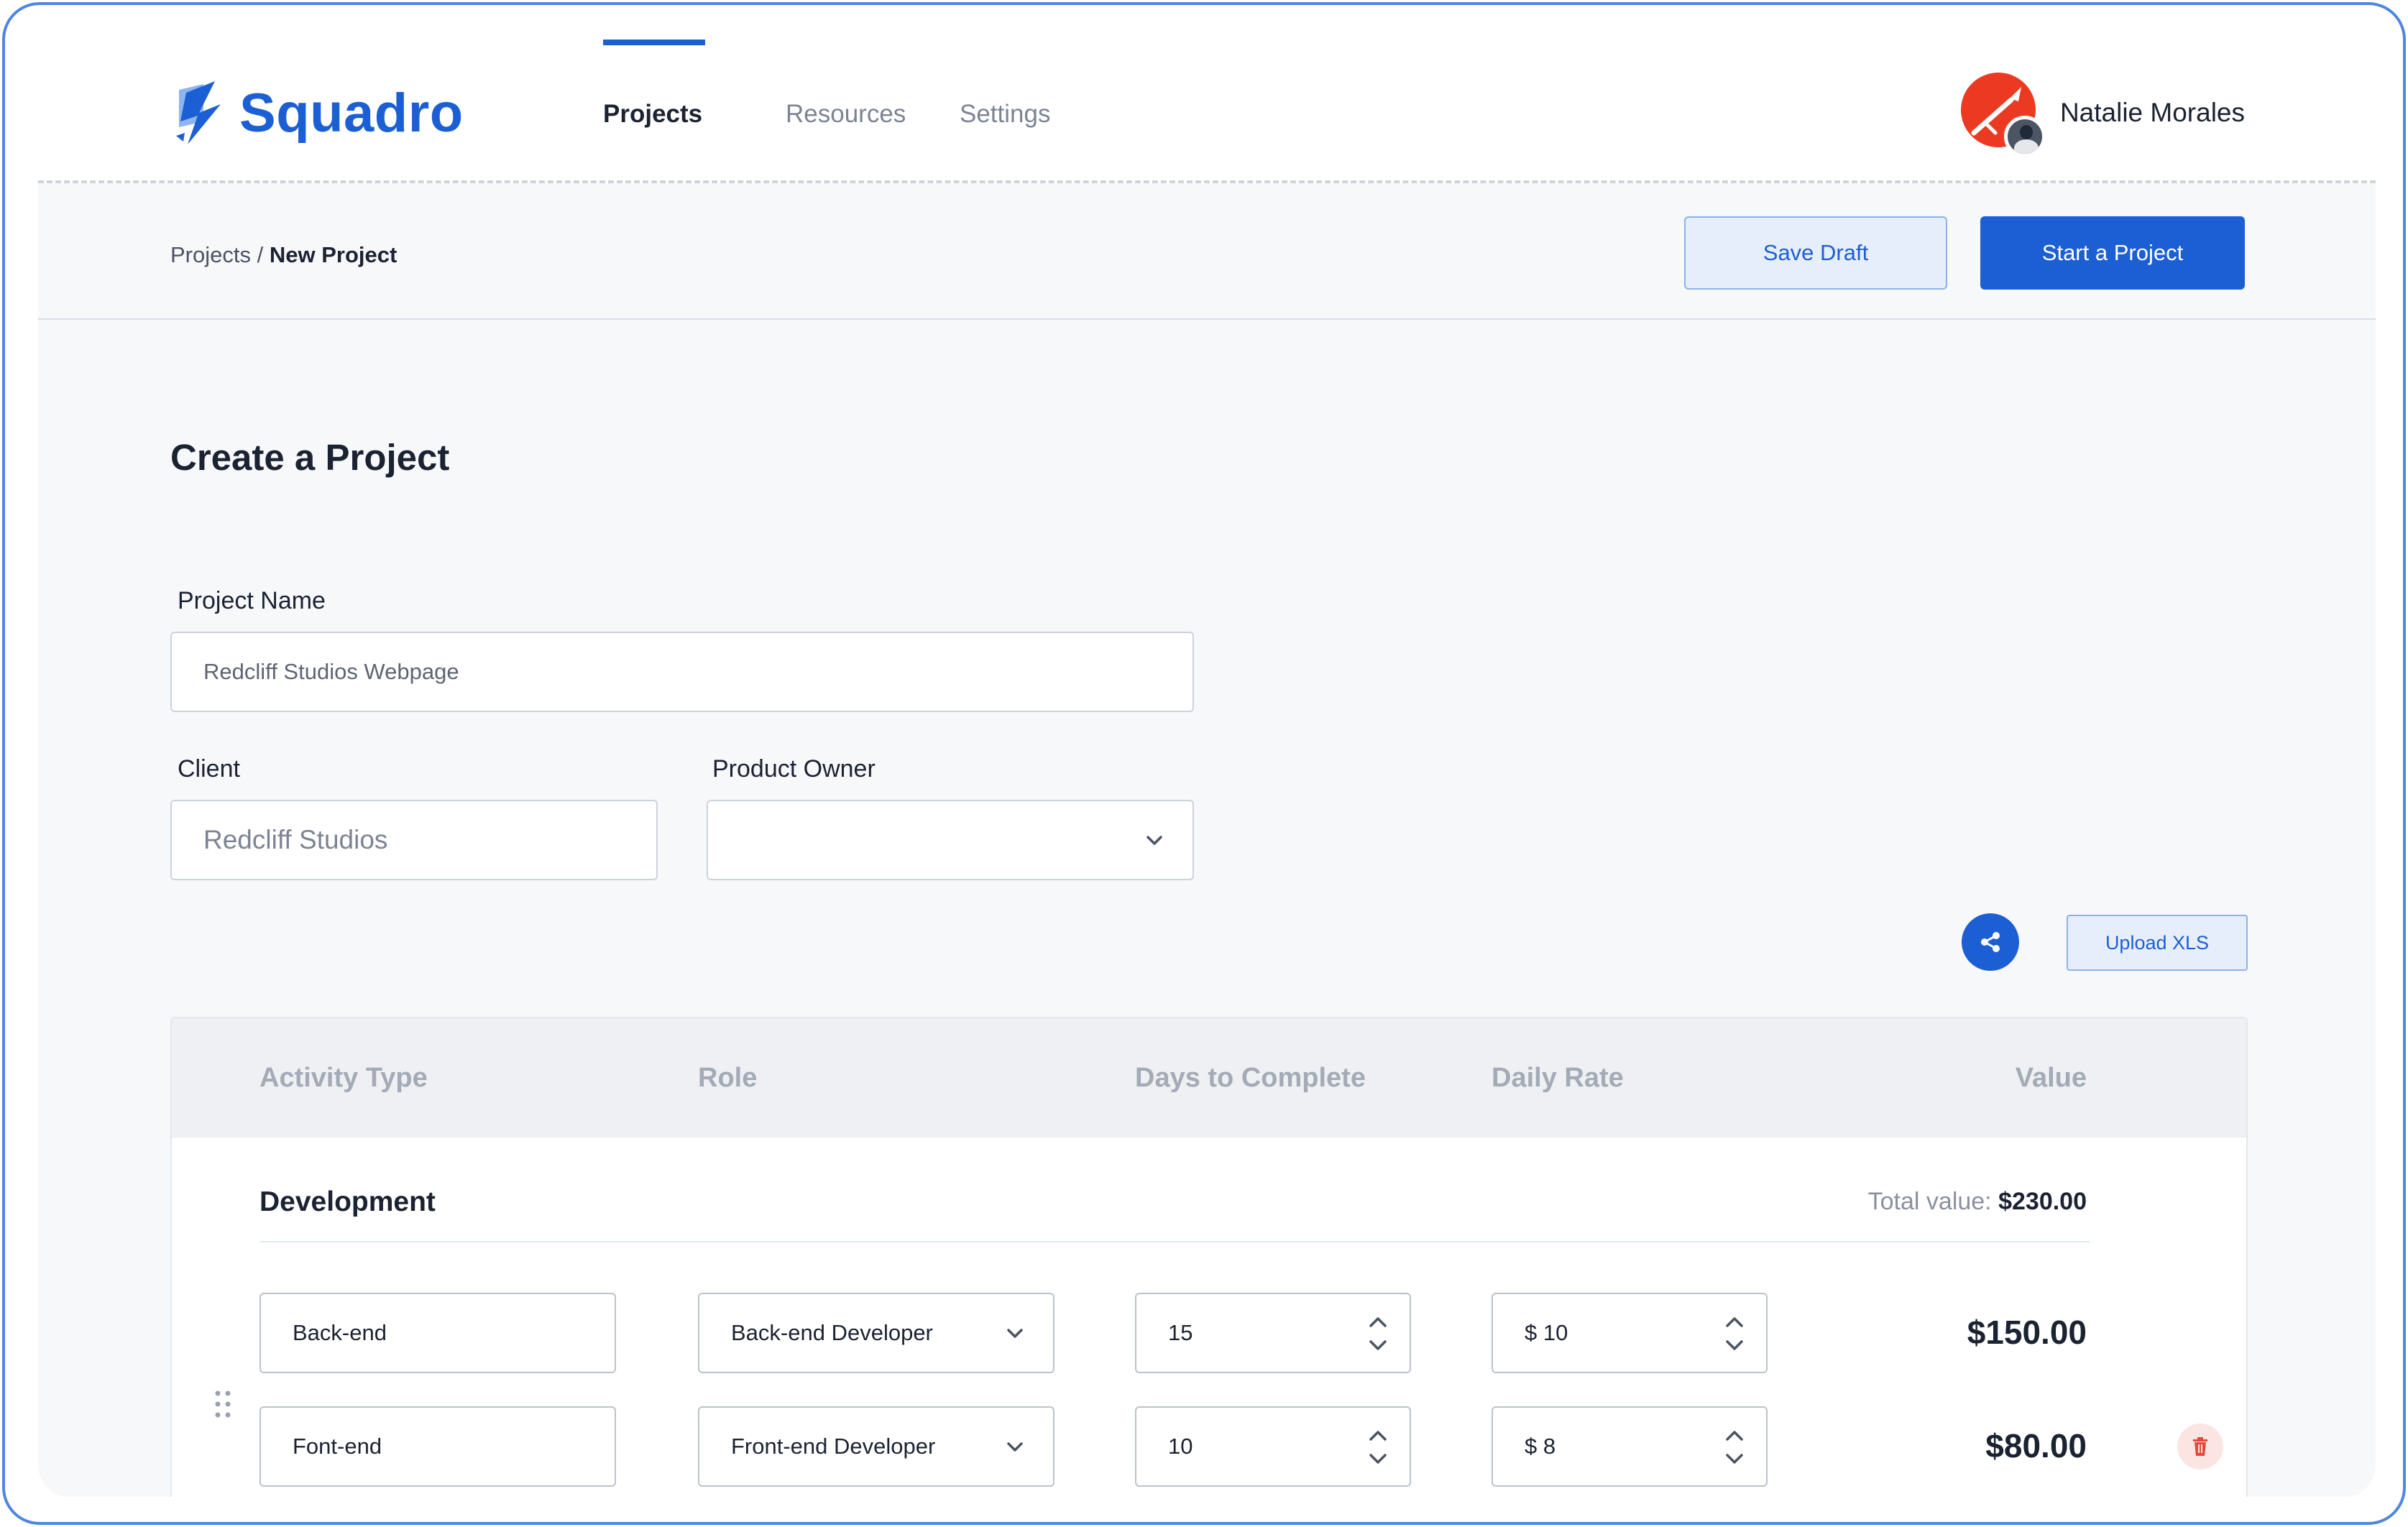  I want to click on breadcrumb-current: New Project, so click(333, 254).